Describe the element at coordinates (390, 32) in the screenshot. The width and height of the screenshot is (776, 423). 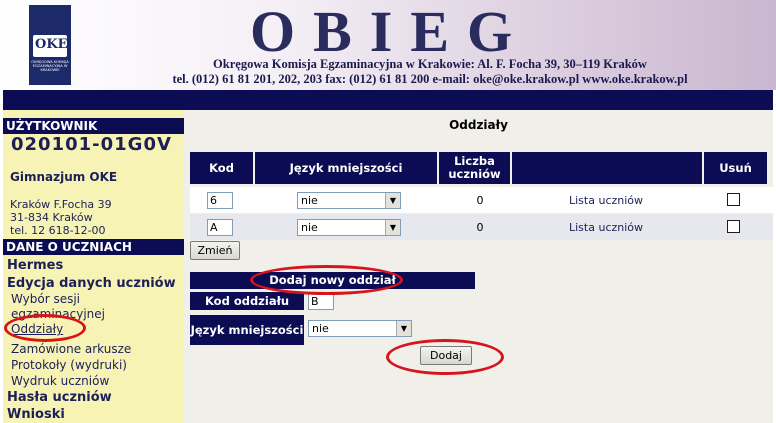
I see `app-title: OBIEG` at that location.